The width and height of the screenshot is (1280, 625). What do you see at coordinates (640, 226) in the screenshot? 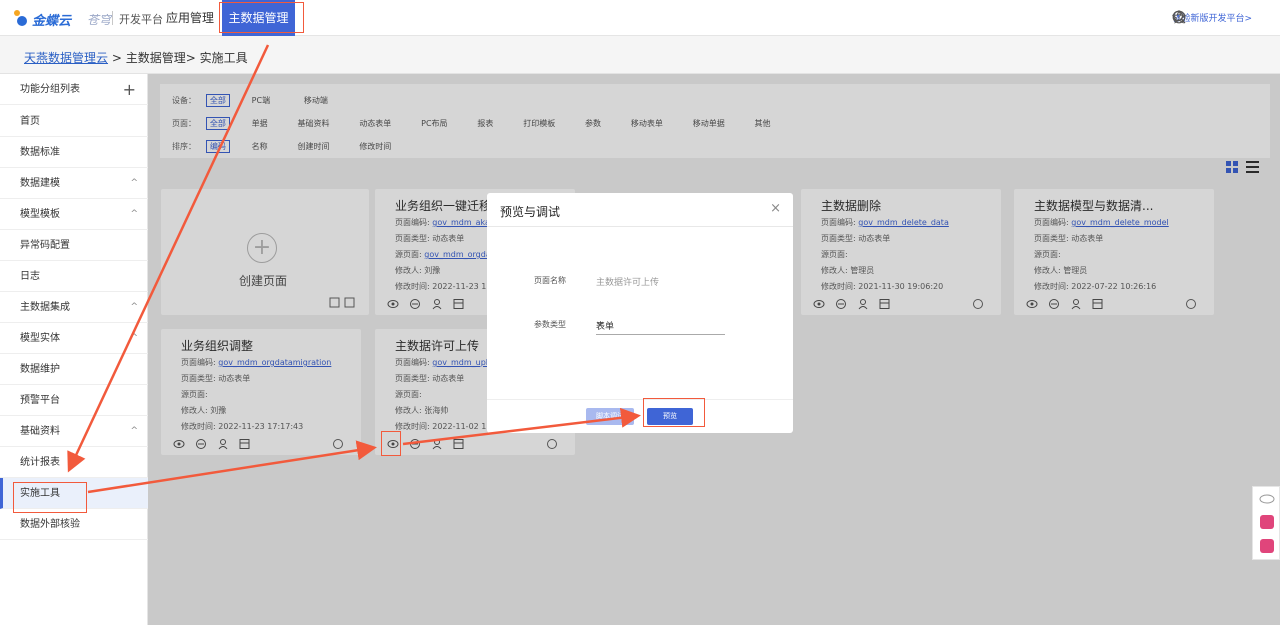
I see `dialog-divider` at bounding box center [640, 226].